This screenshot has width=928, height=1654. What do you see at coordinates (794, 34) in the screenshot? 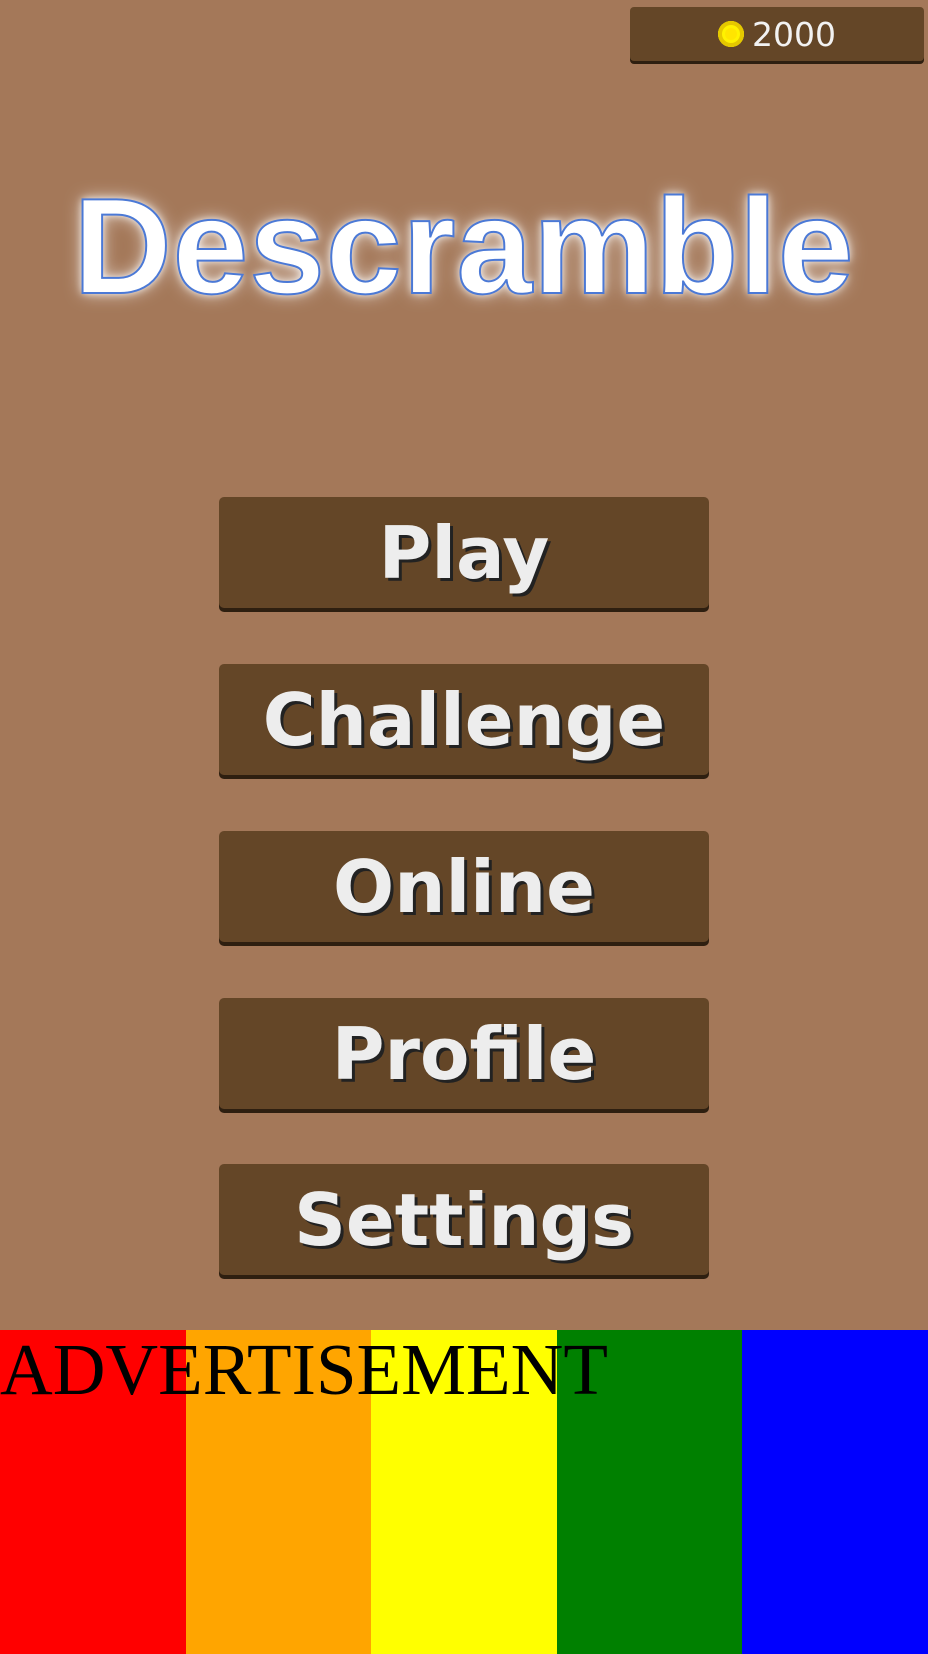
I see `coin-count: 2000` at bounding box center [794, 34].